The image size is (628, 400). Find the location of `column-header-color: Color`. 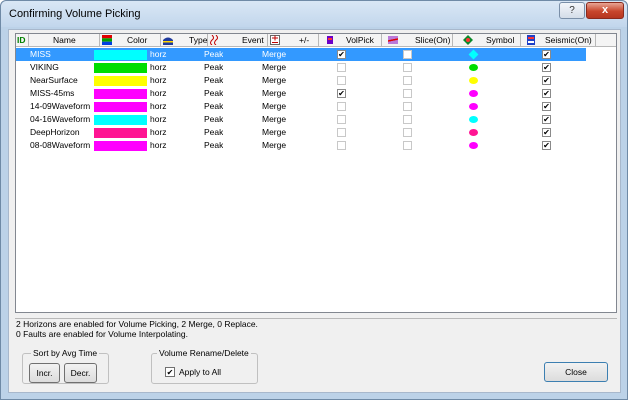

column-header-color: Color is located at coordinates (130, 40).